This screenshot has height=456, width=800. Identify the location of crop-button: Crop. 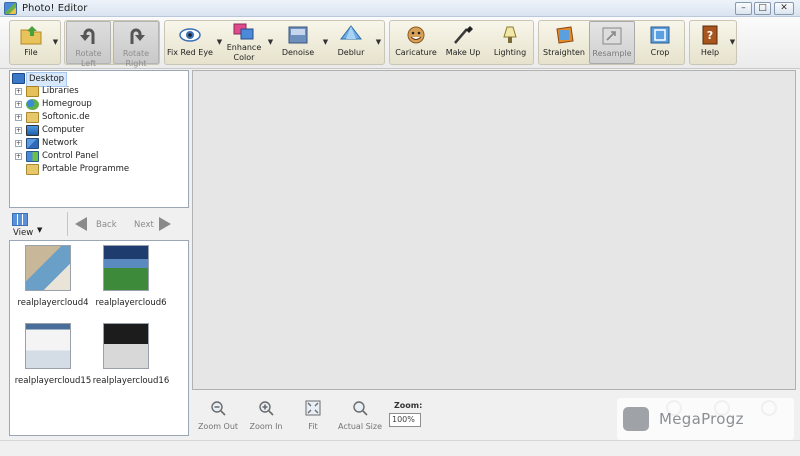
(660, 42).